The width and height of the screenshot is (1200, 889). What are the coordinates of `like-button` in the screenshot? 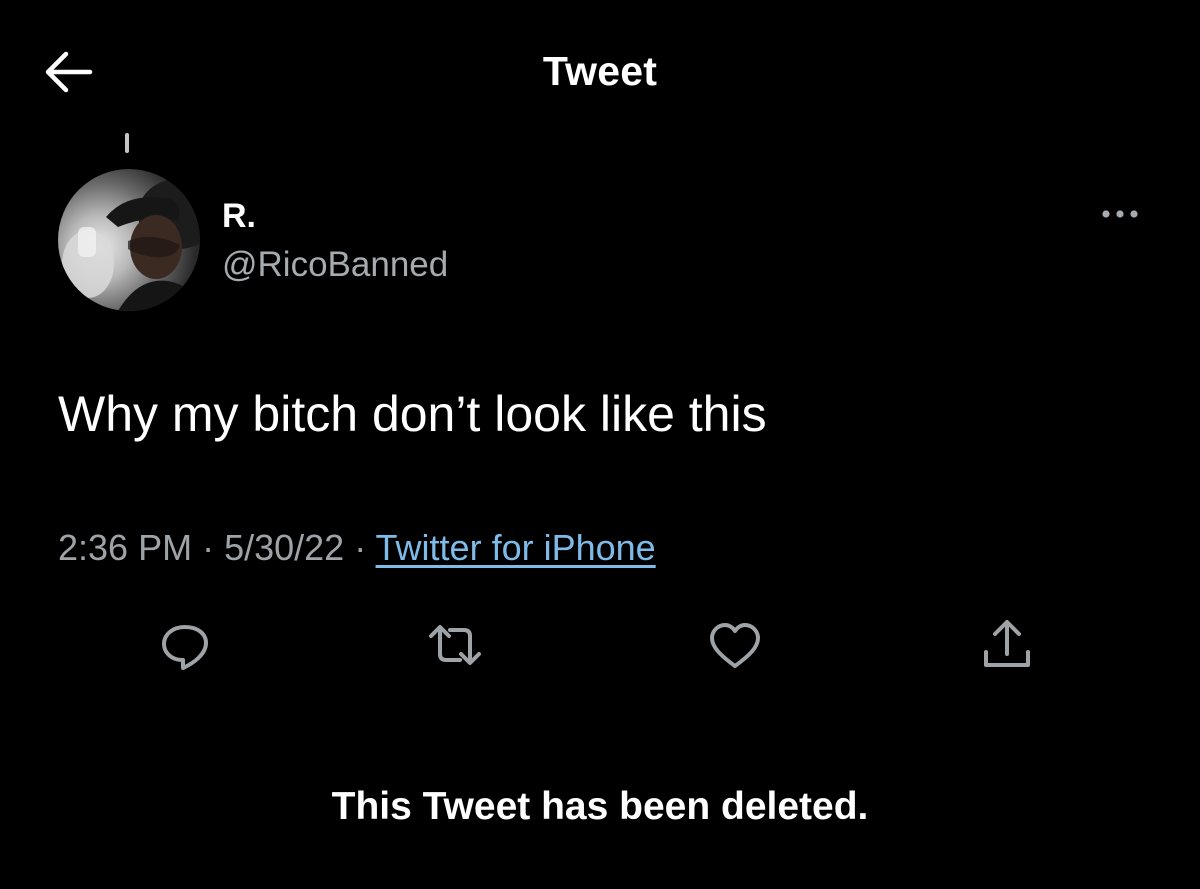 It's located at (735, 645).